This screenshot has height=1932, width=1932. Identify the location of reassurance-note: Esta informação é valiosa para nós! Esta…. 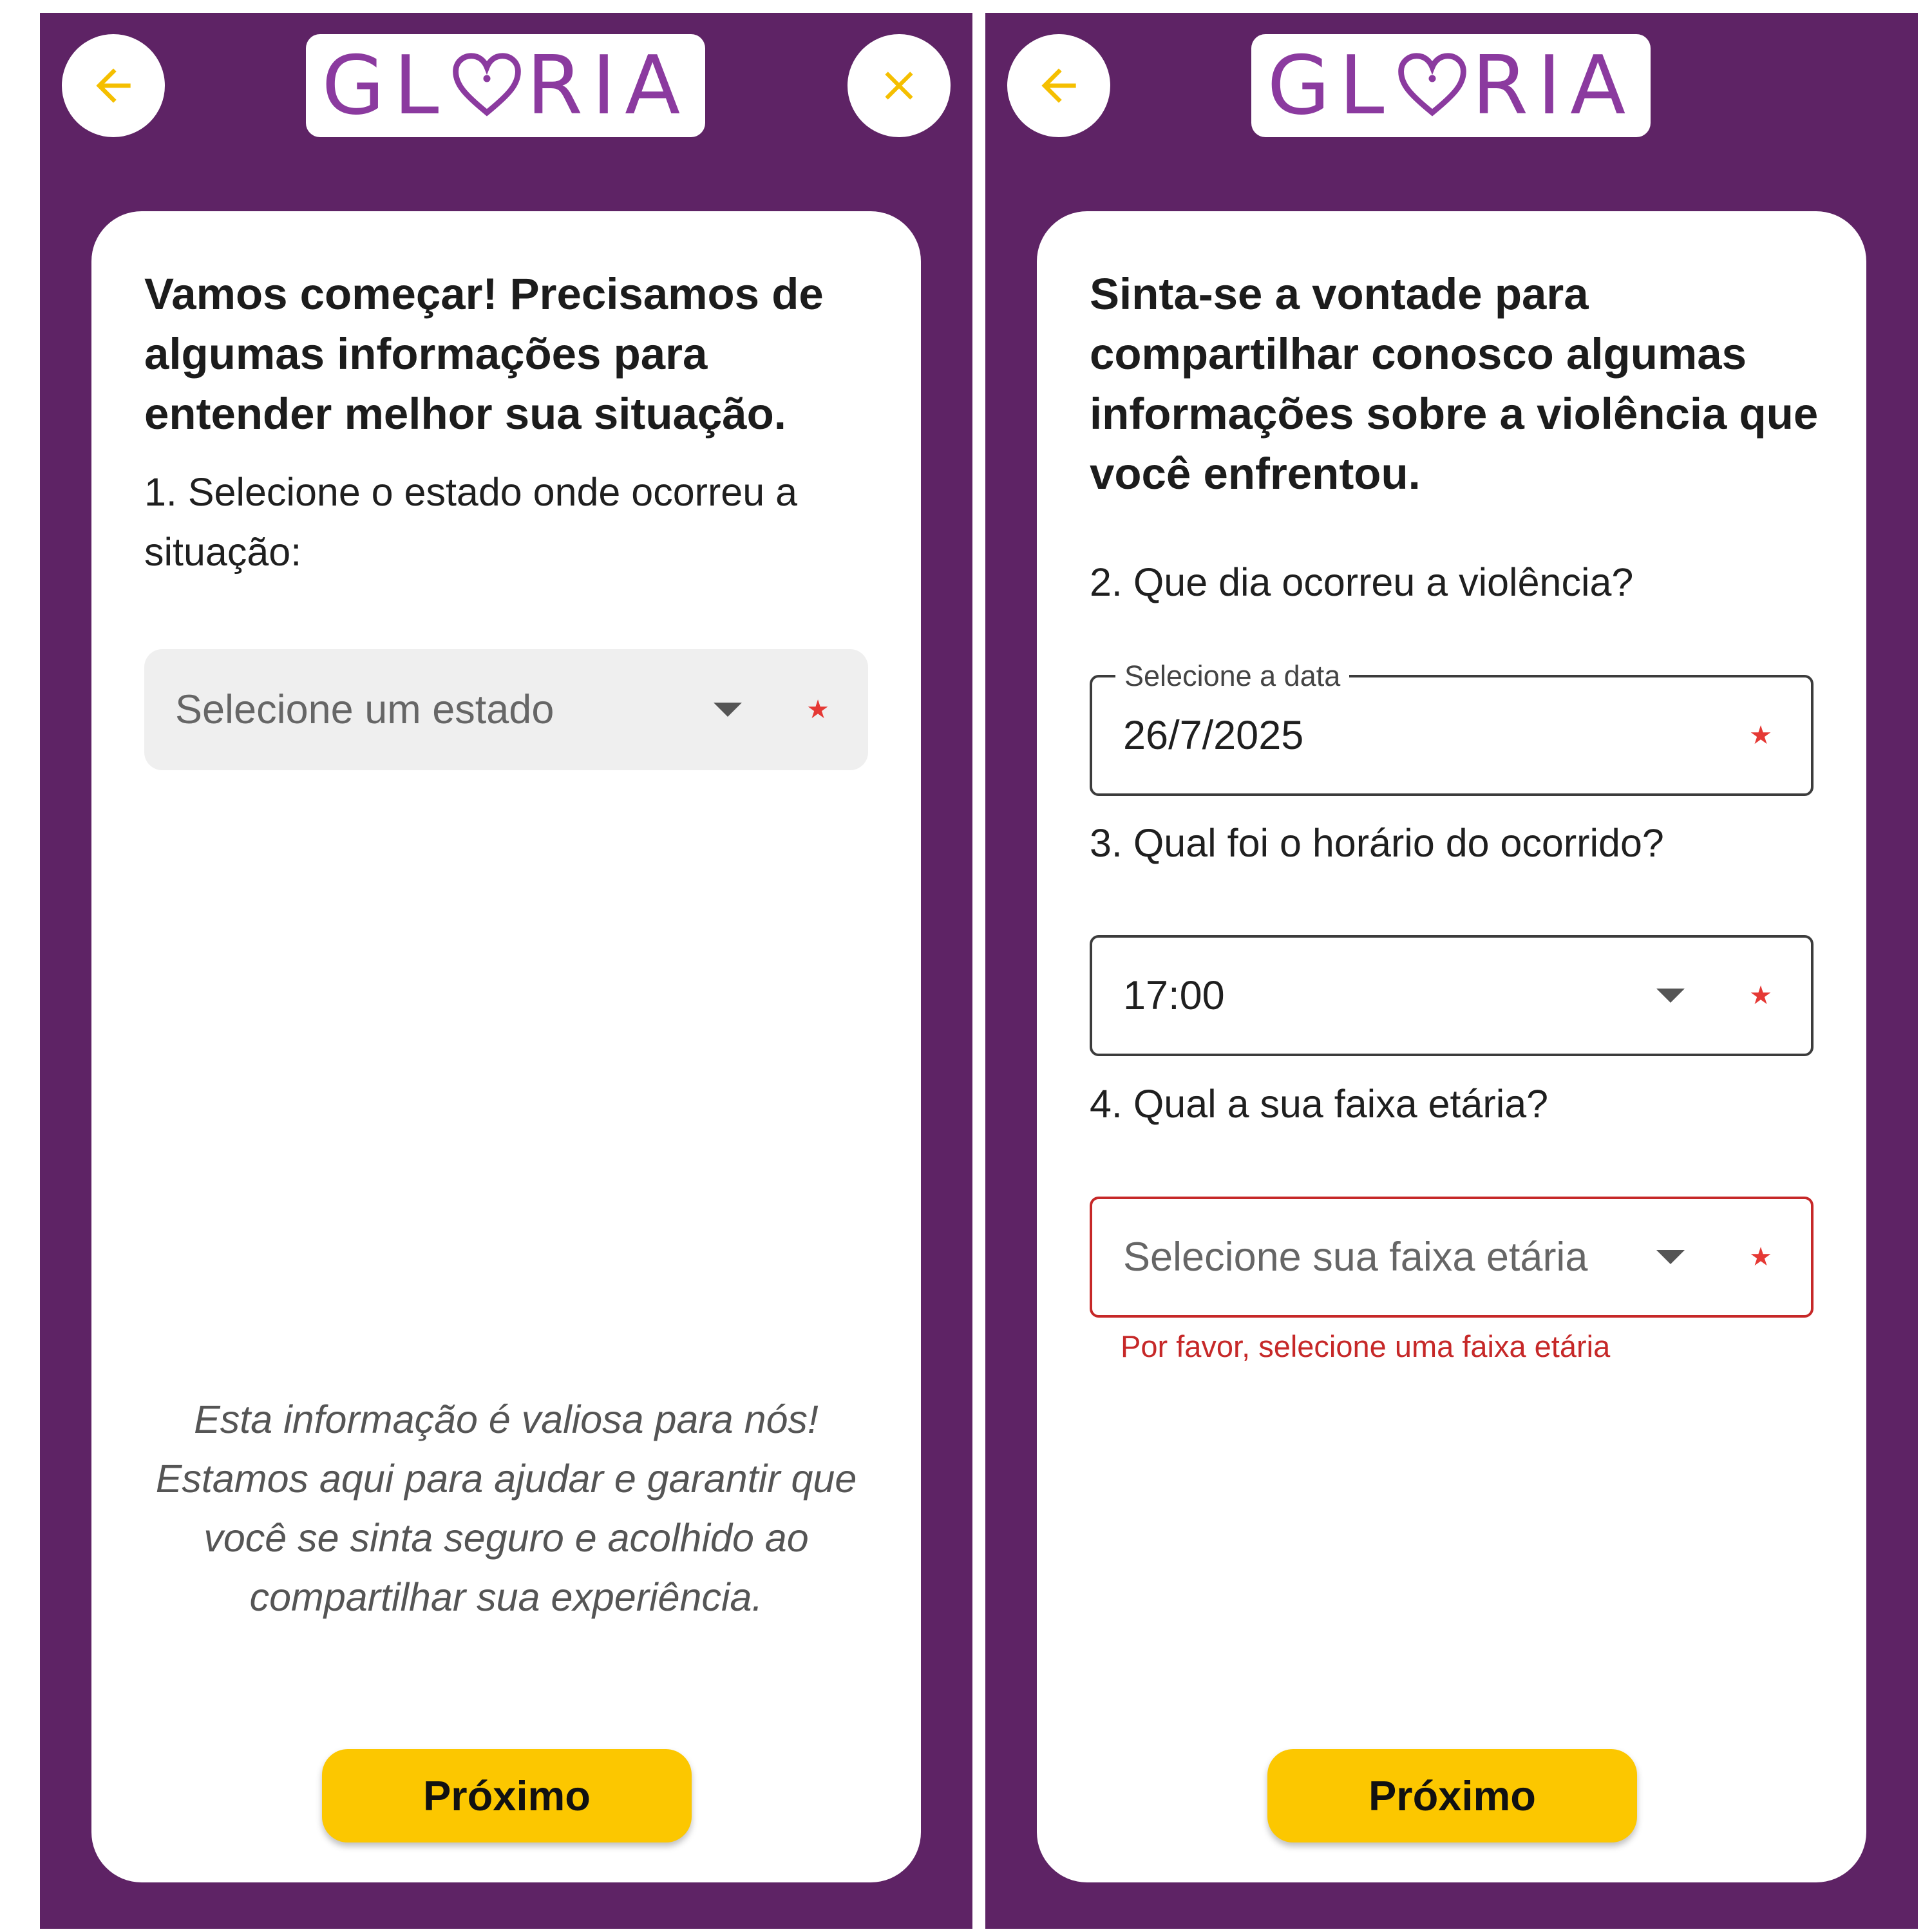
(506, 1508).